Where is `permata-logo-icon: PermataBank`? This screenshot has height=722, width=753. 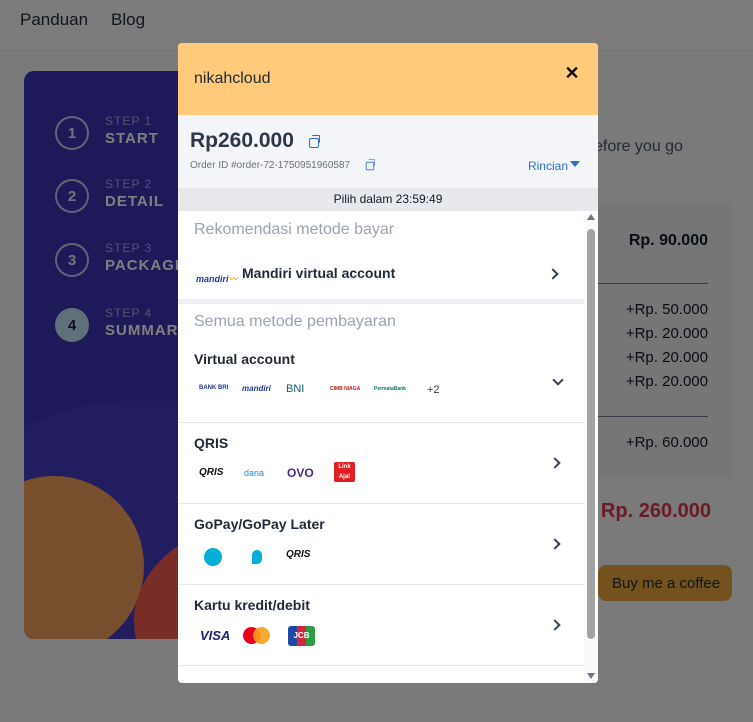 permata-logo-icon: PermataBank is located at coordinates (390, 389).